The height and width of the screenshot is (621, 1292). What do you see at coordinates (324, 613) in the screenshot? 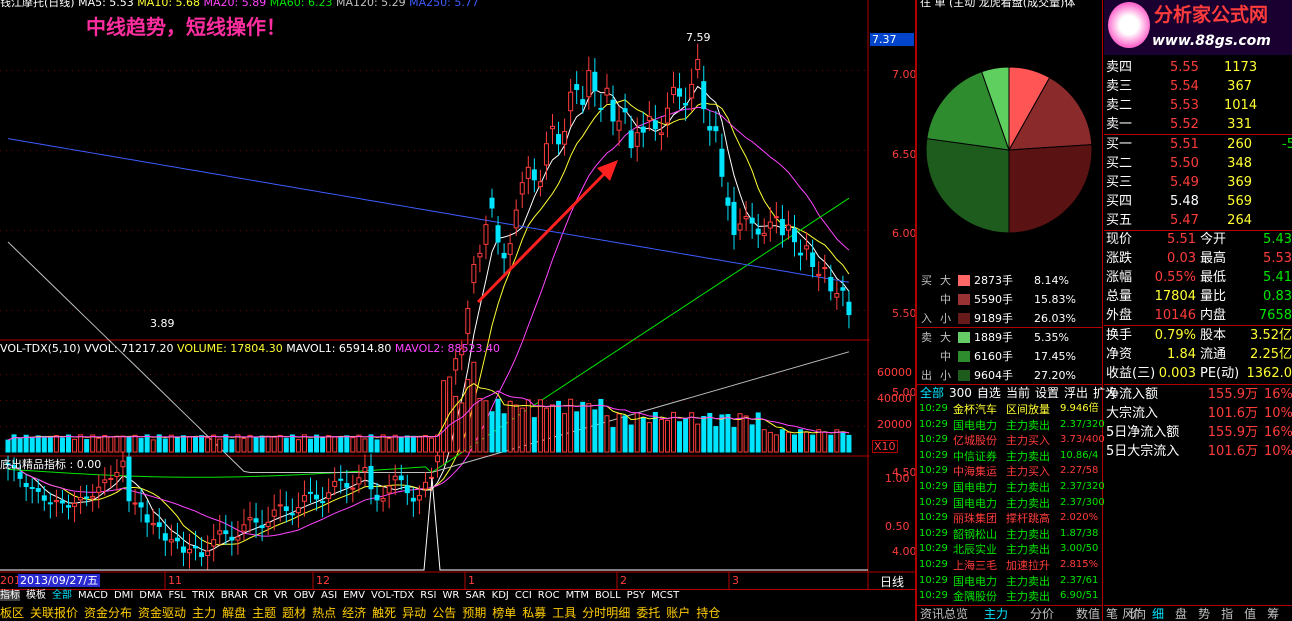
I see `bottom-tab: 热点` at bounding box center [324, 613].